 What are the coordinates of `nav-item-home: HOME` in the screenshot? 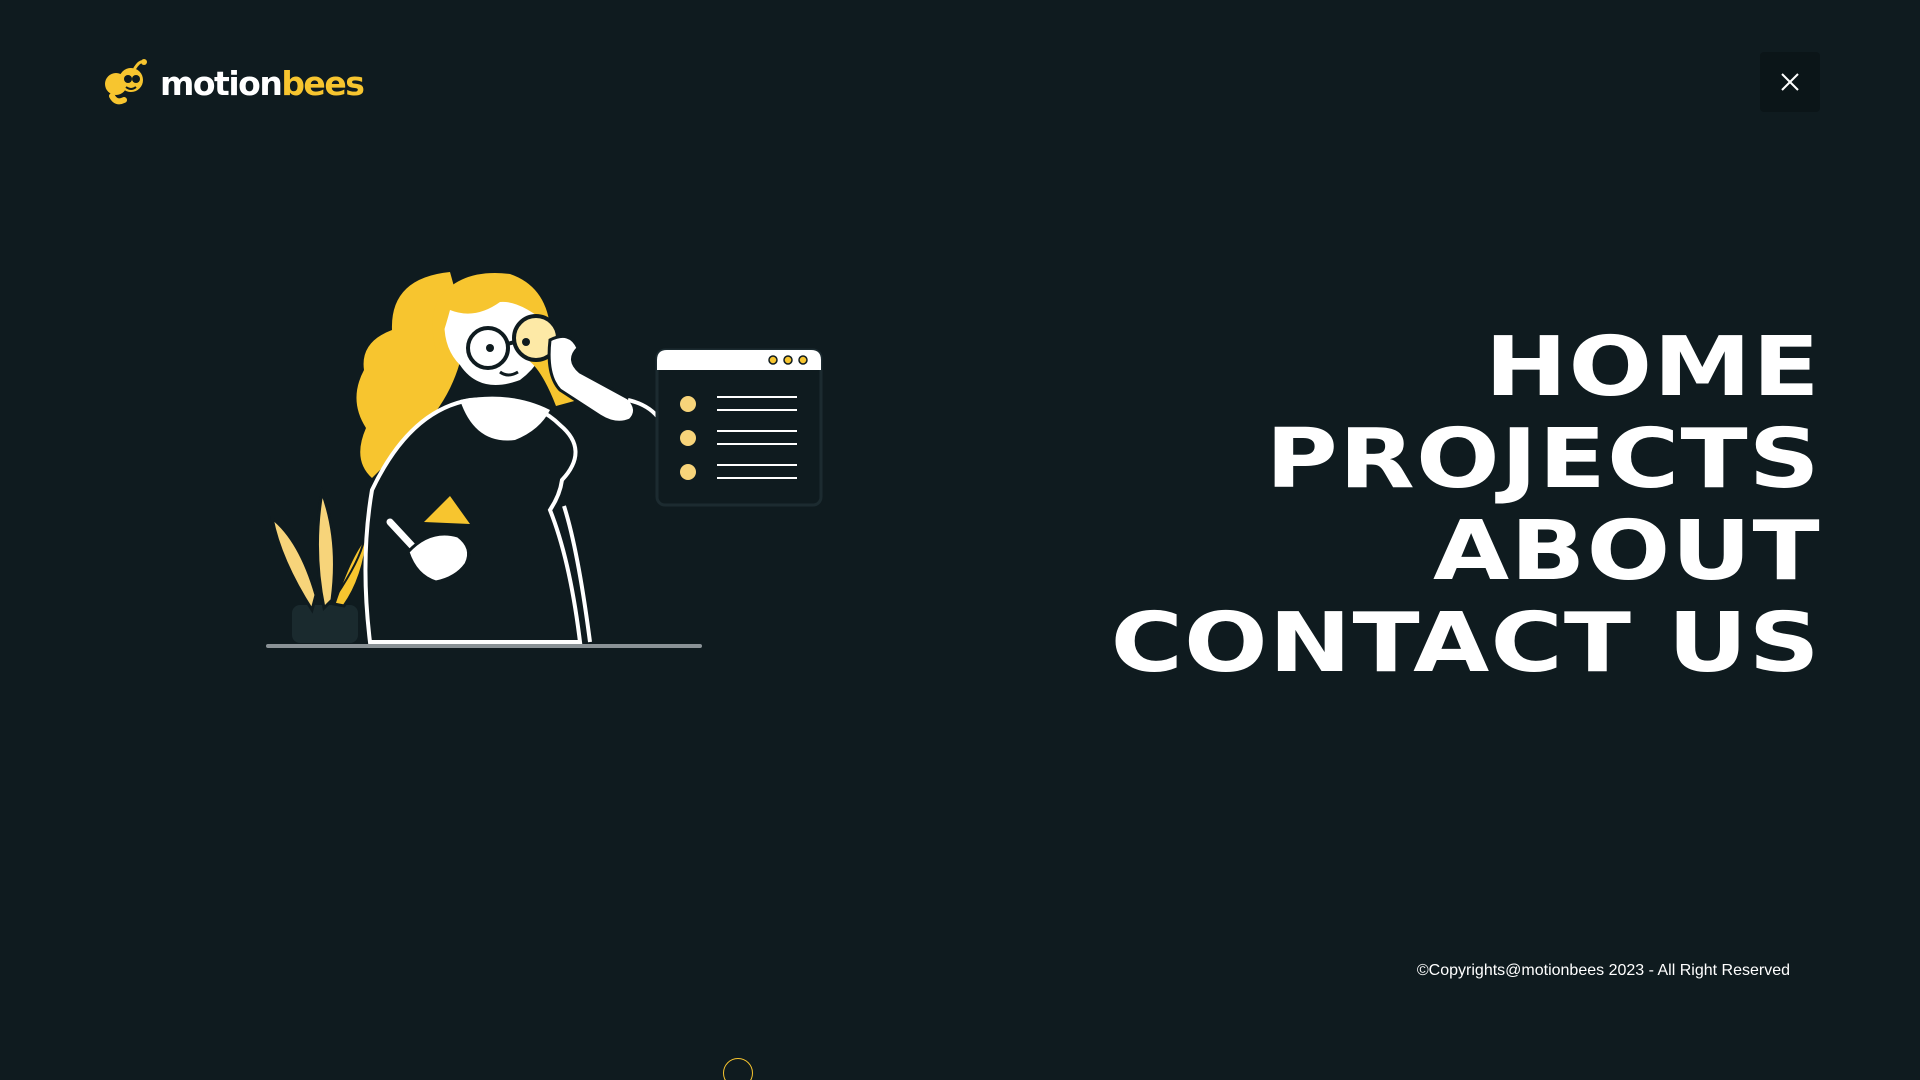 It's located at (1466, 368).